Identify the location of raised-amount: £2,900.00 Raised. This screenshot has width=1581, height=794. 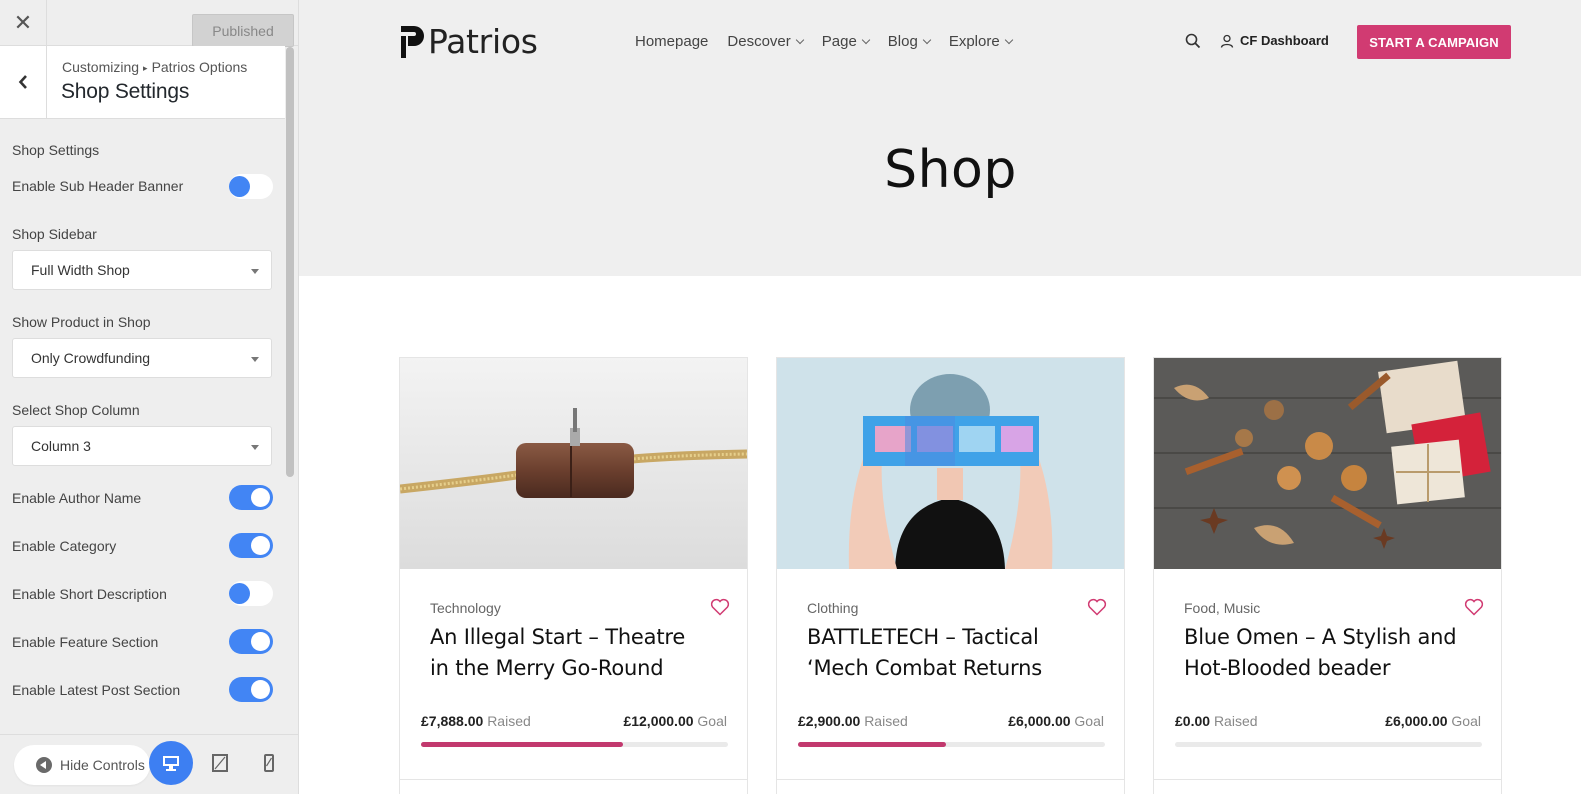
(853, 721).